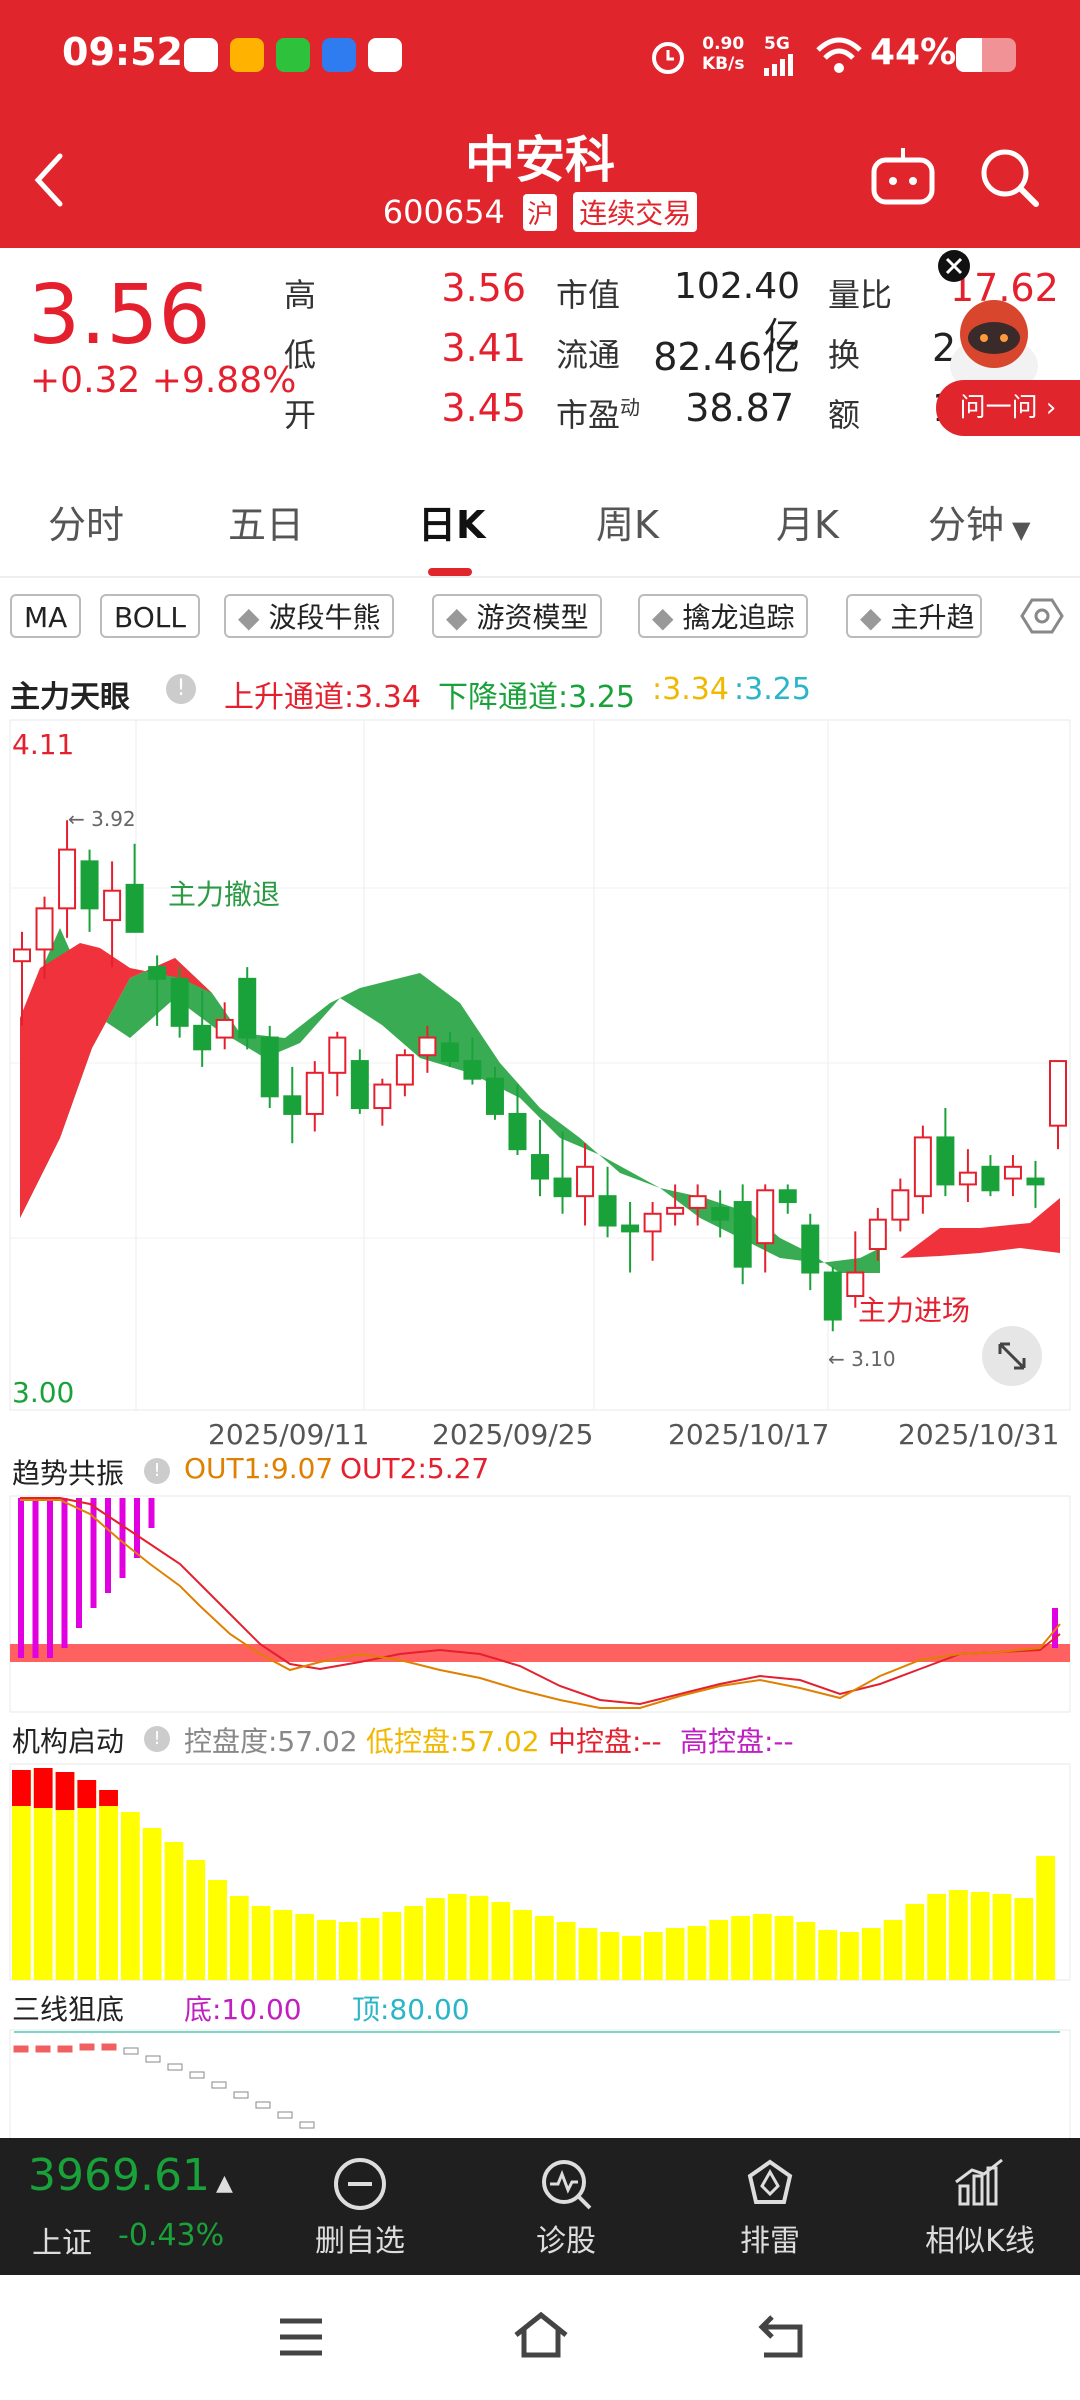  Describe the element at coordinates (86, 521) in the screenshot. I see `tab-intraday: 分时` at that location.